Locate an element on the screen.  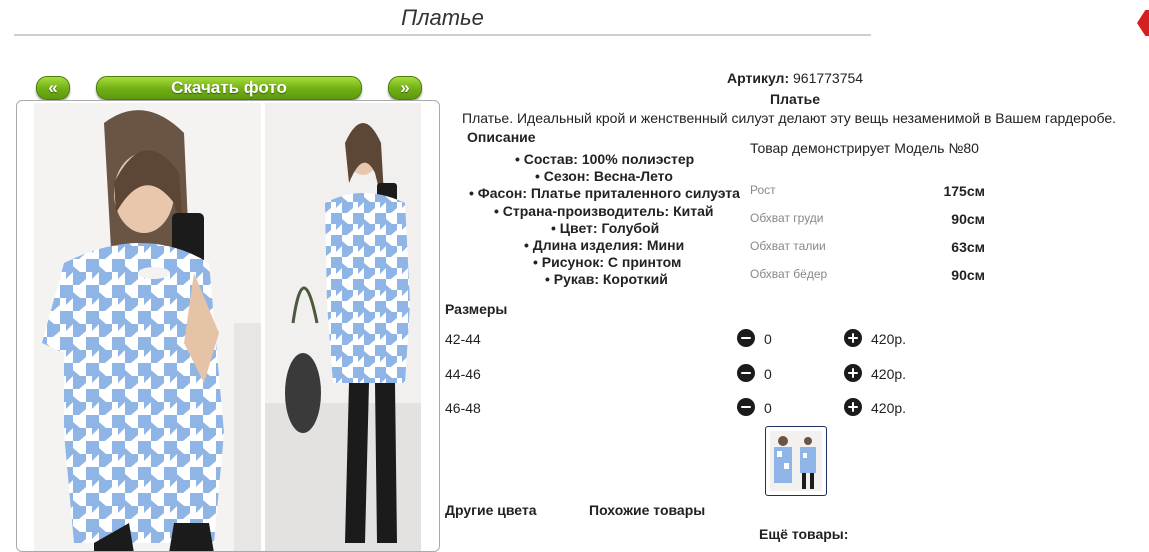
more-products-heading: Ещё товары: is located at coordinates (804, 534).